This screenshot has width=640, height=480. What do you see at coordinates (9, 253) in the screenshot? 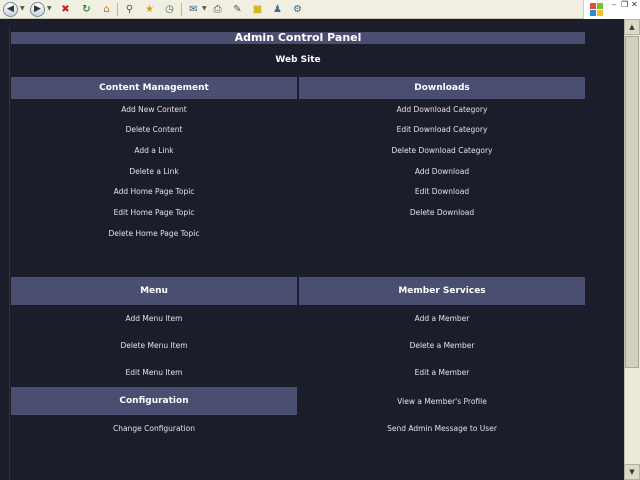
I see `divider` at bounding box center [9, 253].